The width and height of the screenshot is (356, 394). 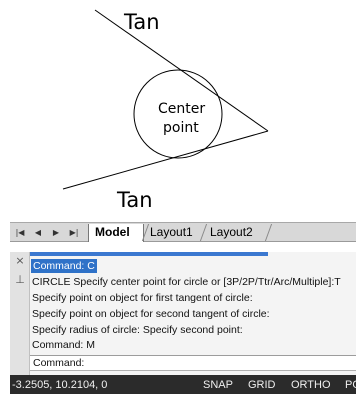 I want to click on command-input, so click(x=218, y=363).